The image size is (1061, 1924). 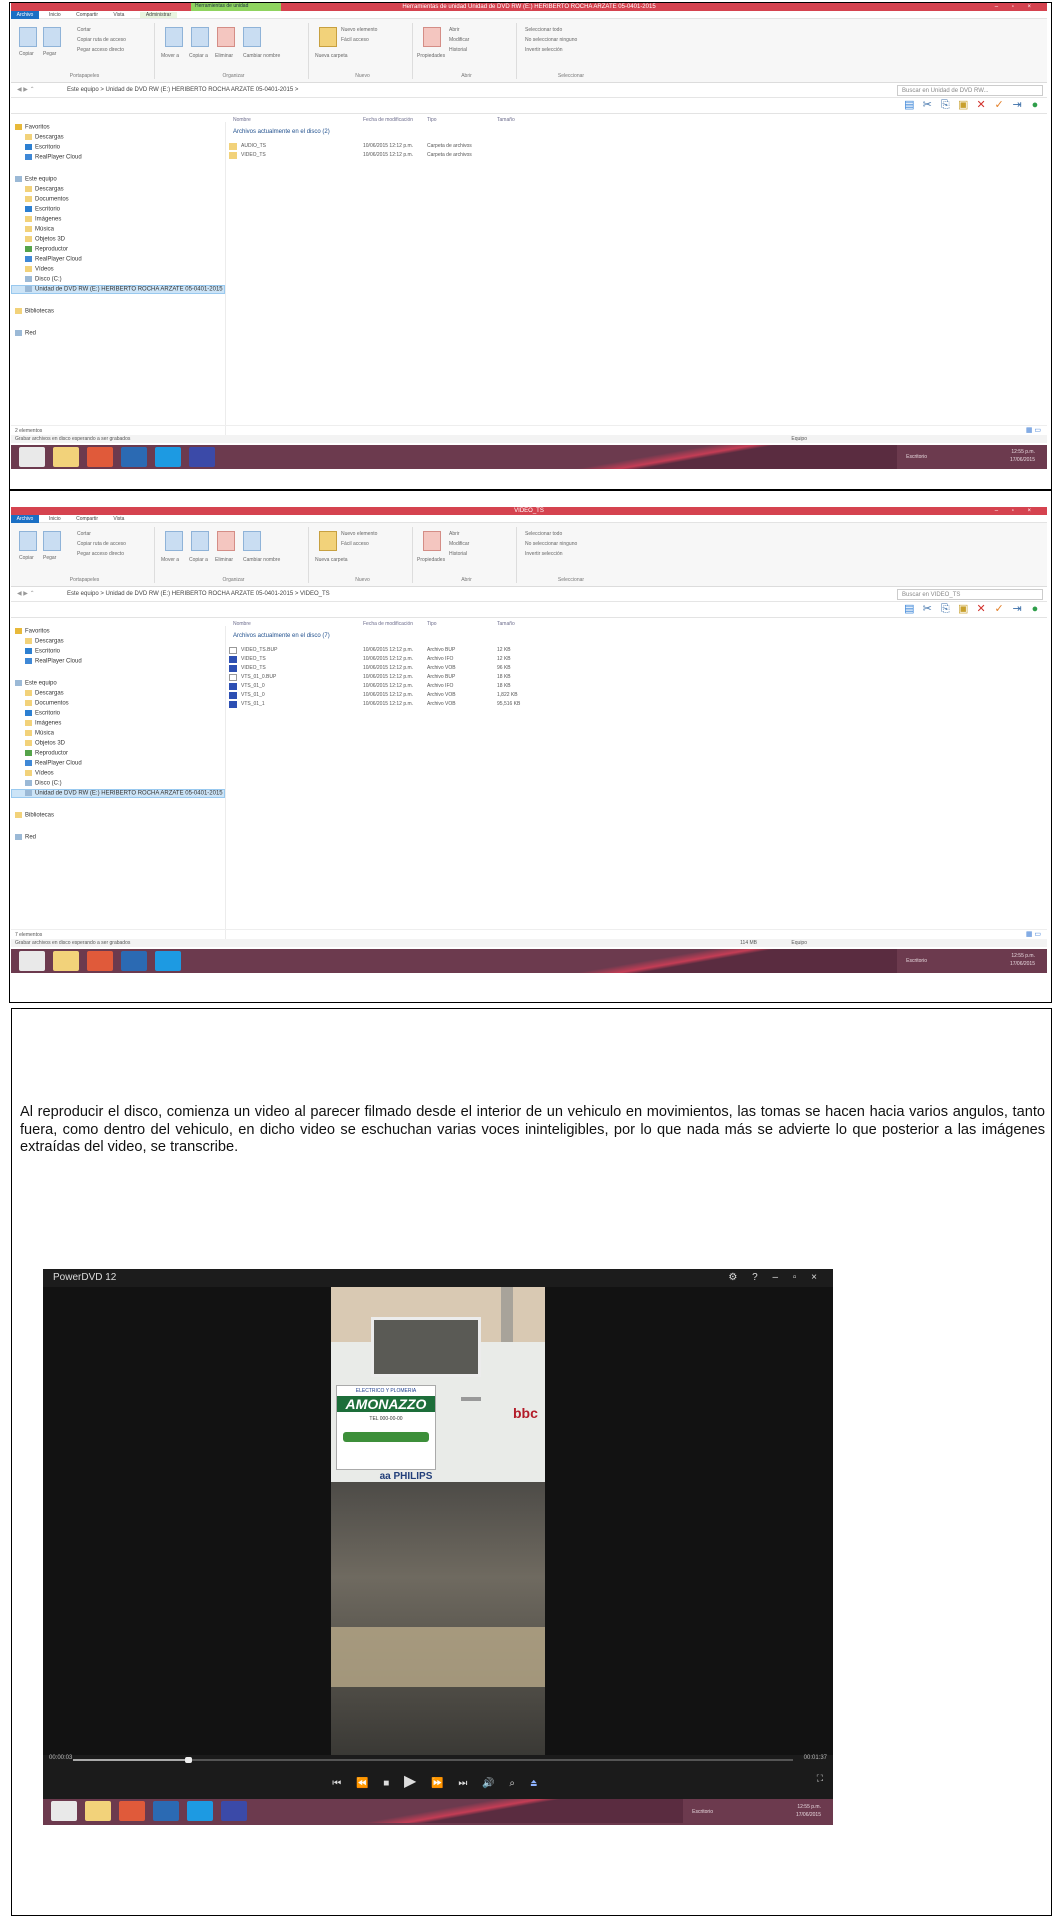 What do you see at coordinates (820, 1778) in the screenshot?
I see `fullscreen-icon: ⛶` at bounding box center [820, 1778].